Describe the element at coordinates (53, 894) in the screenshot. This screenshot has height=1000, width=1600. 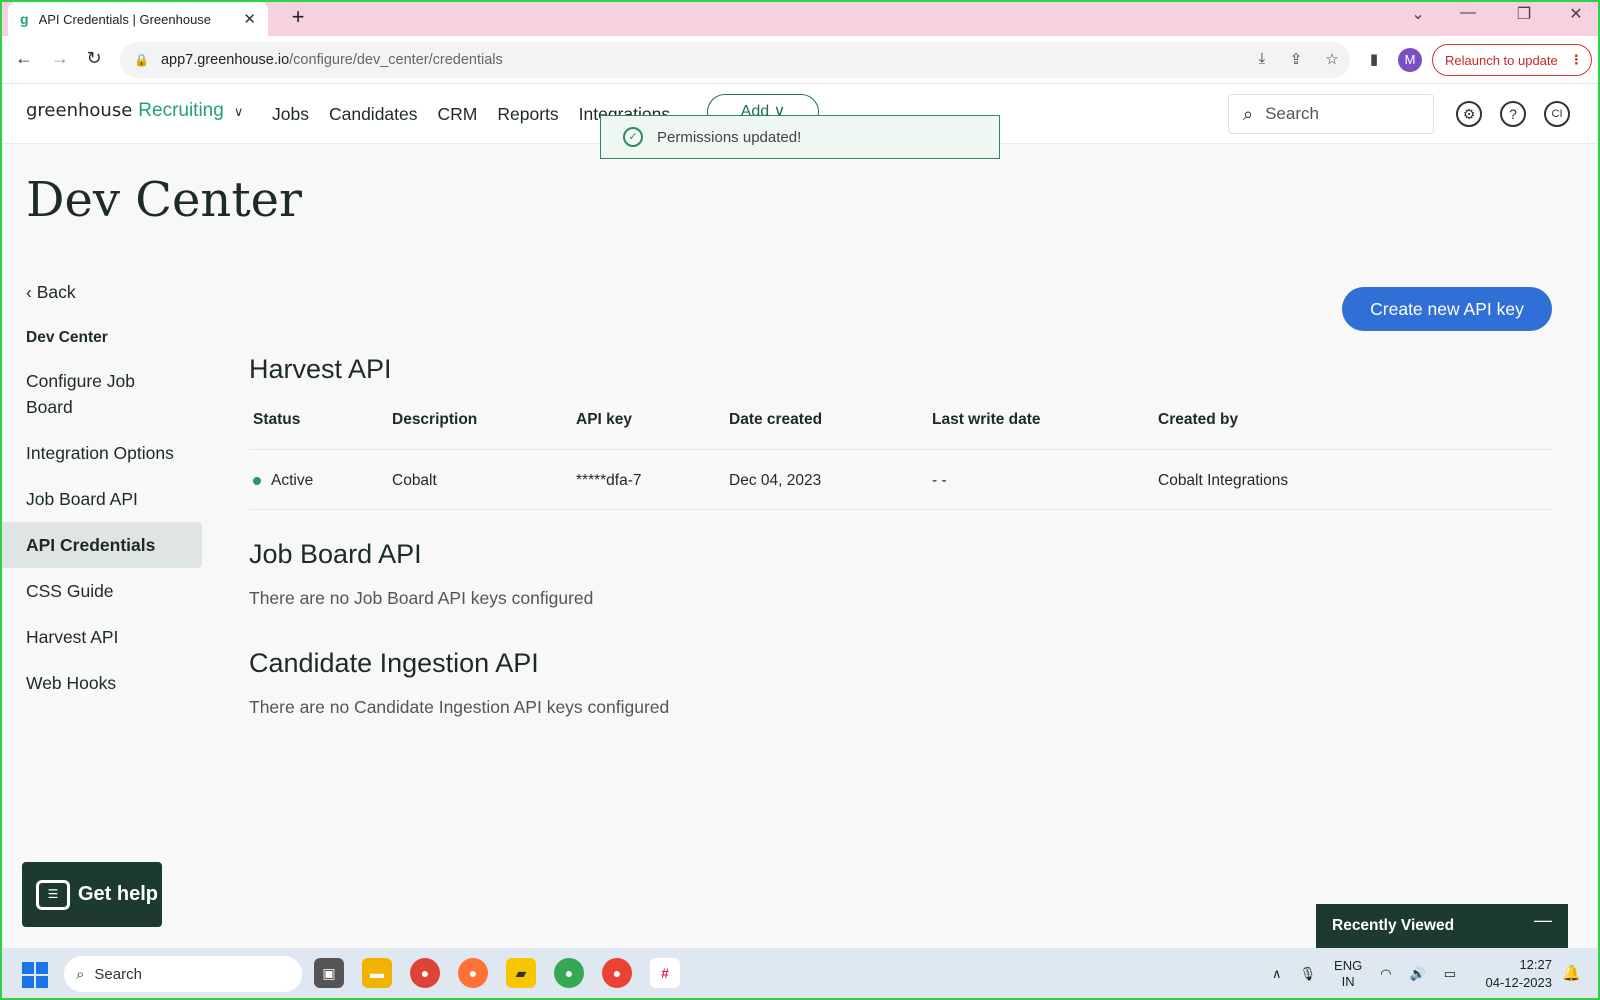
I see `chat-bubble-icon: ☰` at that location.